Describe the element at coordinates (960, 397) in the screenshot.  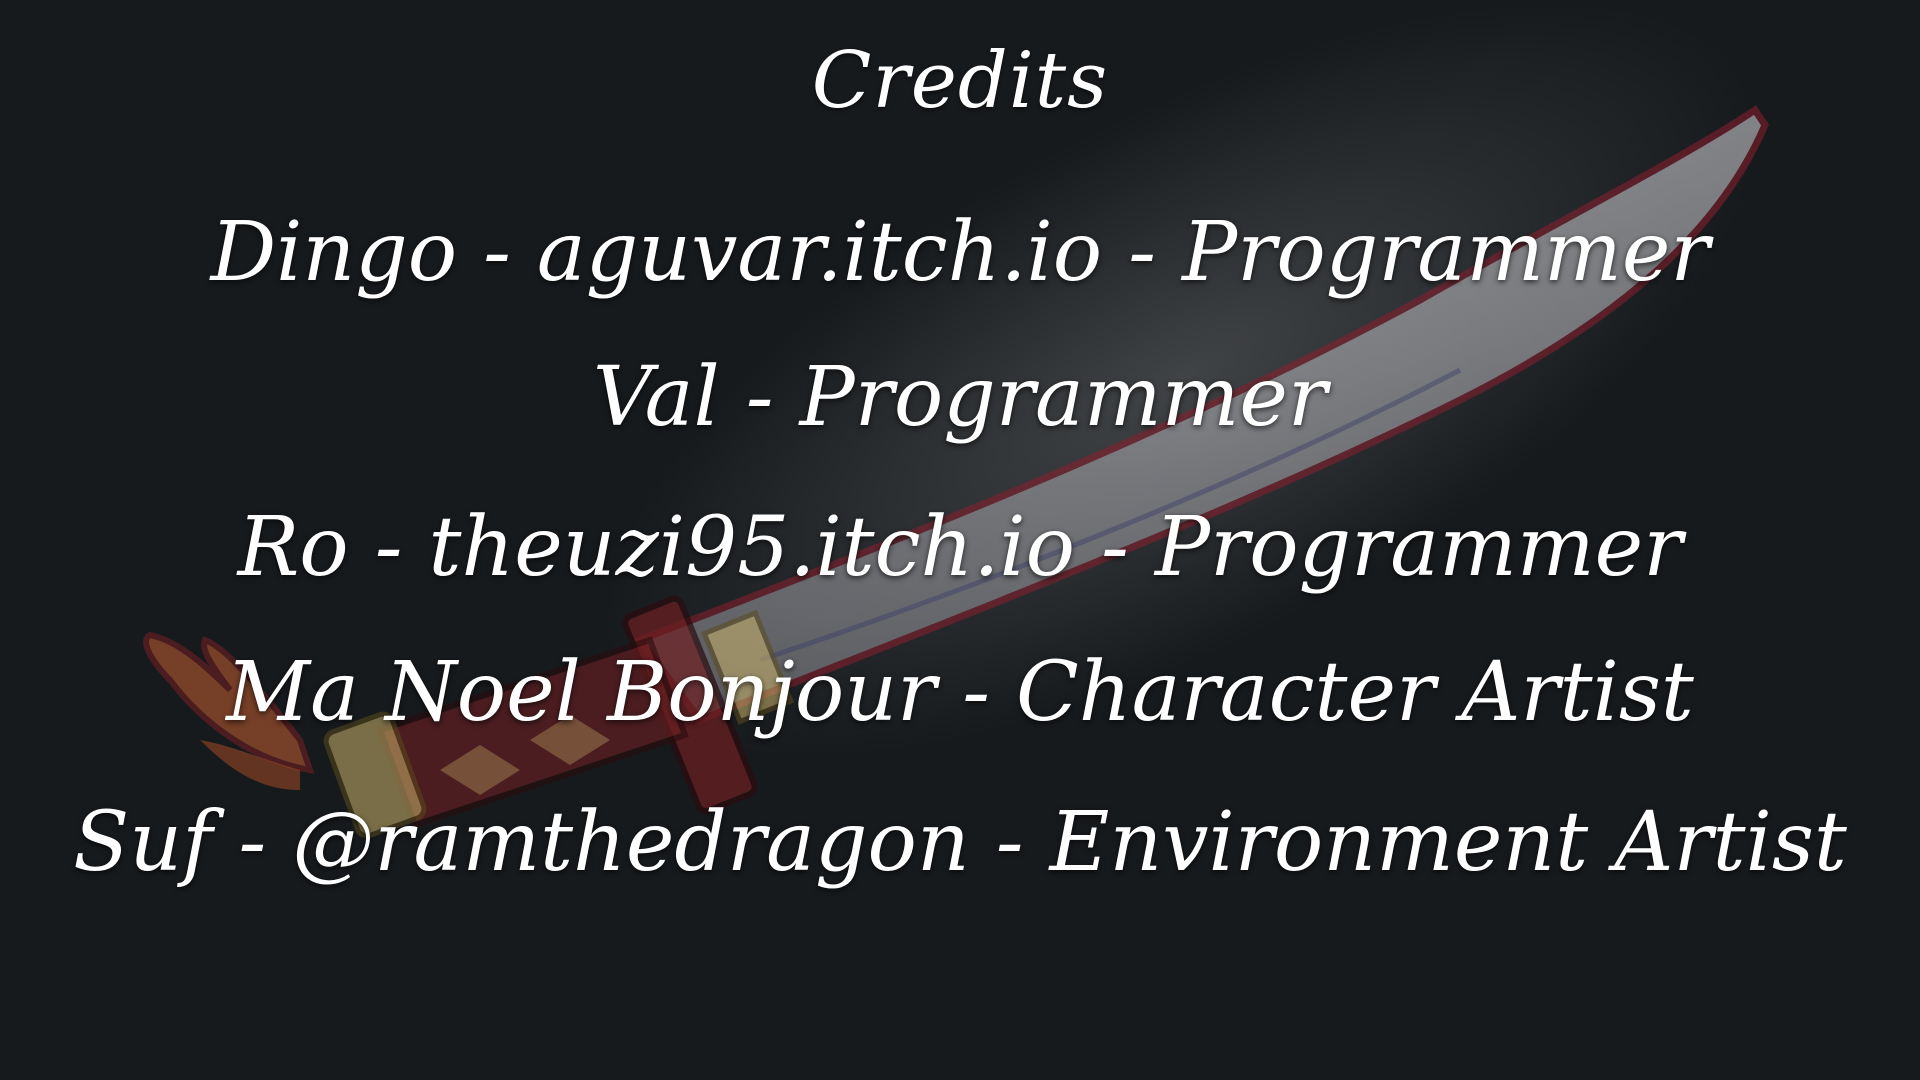
I see `credit-line-val: Val - Programmer` at that location.